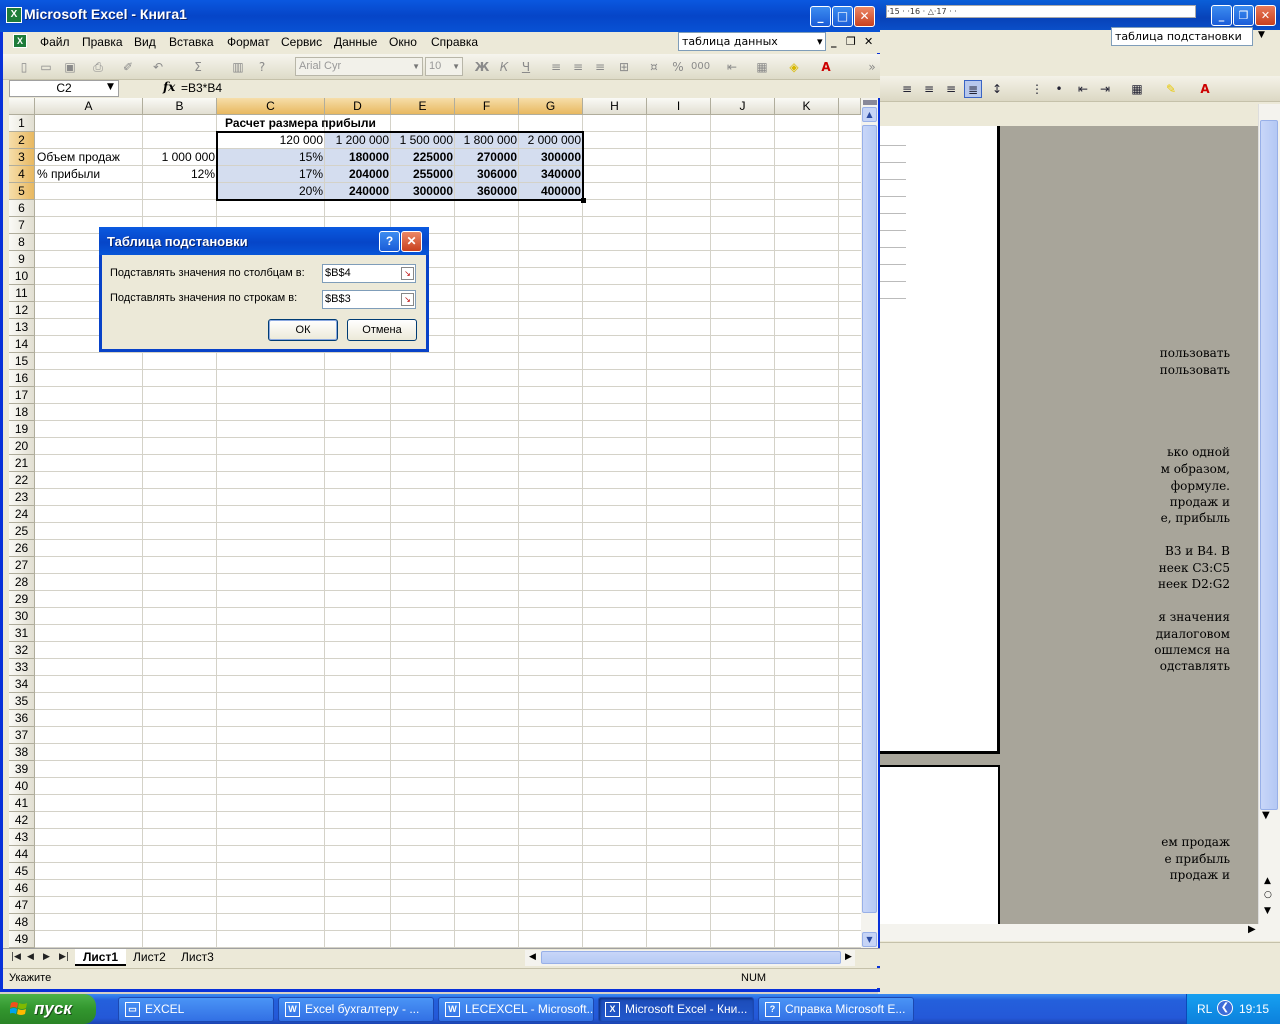 Image resolution: width=1280 pixels, height=1024 pixels. What do you see at coordinates (22, 701) in the screenshot?
I see `row-header: 35` at bounding box center [22, 701].